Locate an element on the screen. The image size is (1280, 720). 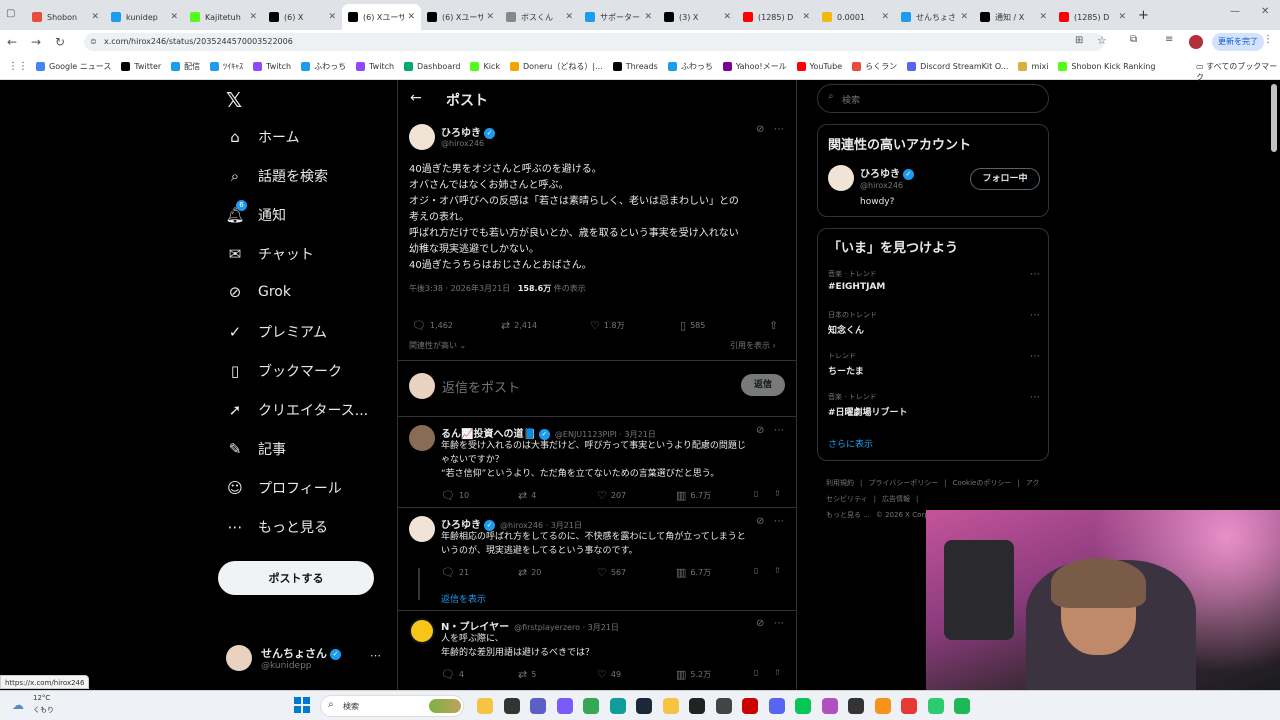
edge-icon is located at coordinates (617, 706).